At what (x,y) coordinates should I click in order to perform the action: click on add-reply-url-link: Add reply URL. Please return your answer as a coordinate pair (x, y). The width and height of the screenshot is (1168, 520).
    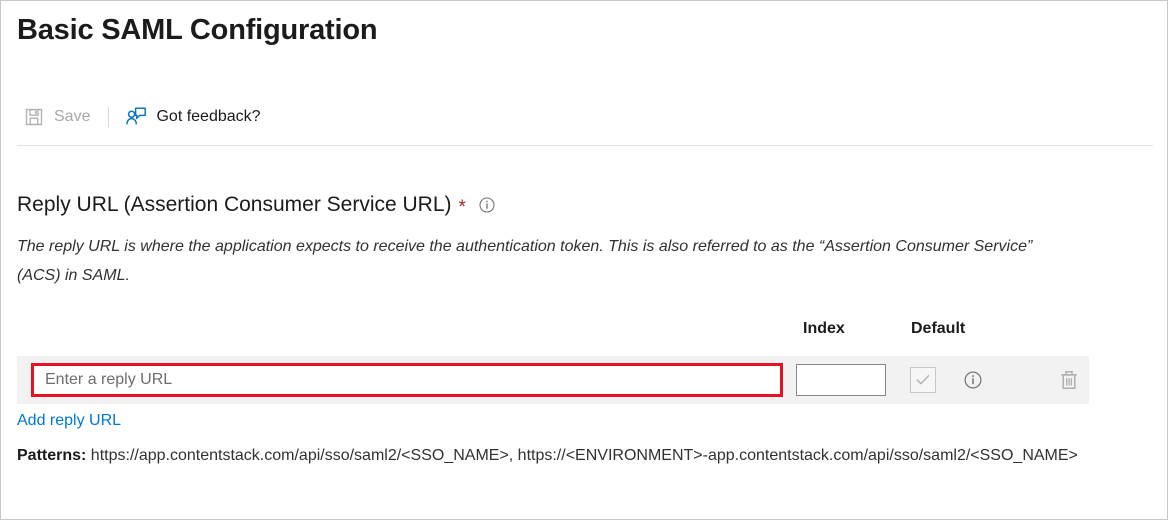
    Looking at the image, I should click on (69, 421).